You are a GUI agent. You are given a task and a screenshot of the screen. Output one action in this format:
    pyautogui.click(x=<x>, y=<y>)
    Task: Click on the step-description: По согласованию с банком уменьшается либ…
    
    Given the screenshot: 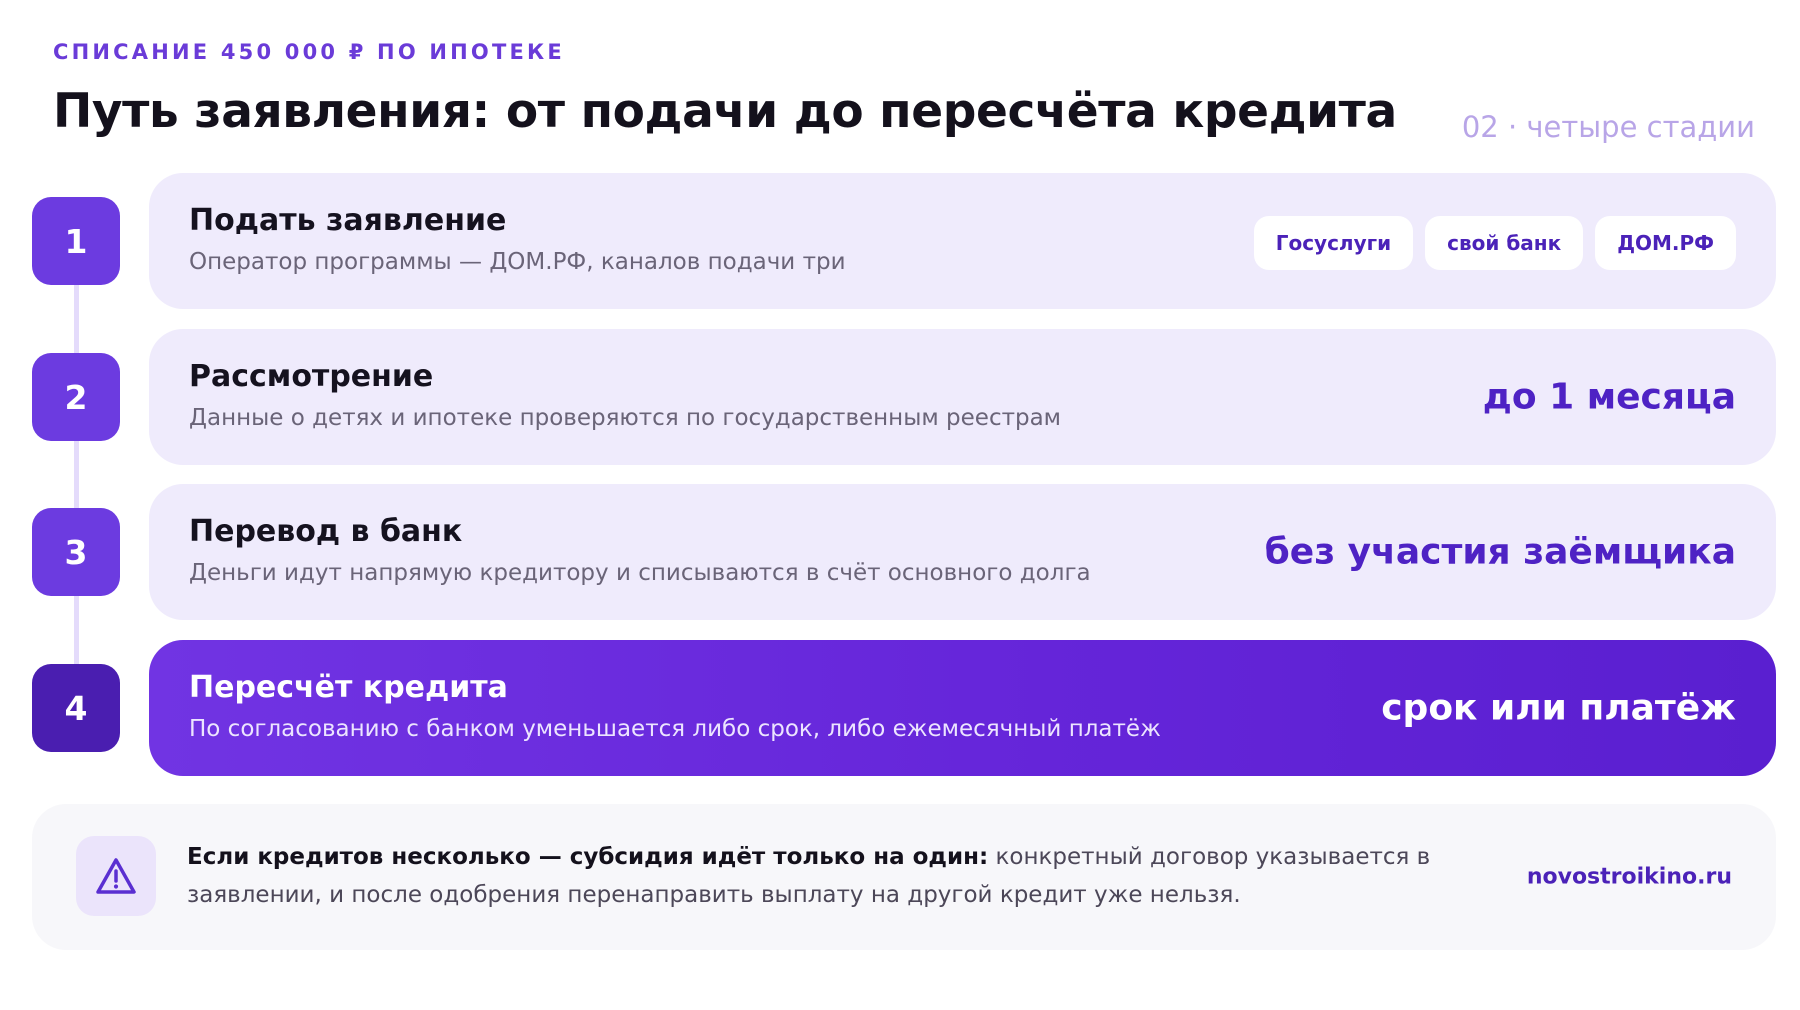 What is the action you would take?
    pyautogui.click(x=675, y=729)
    